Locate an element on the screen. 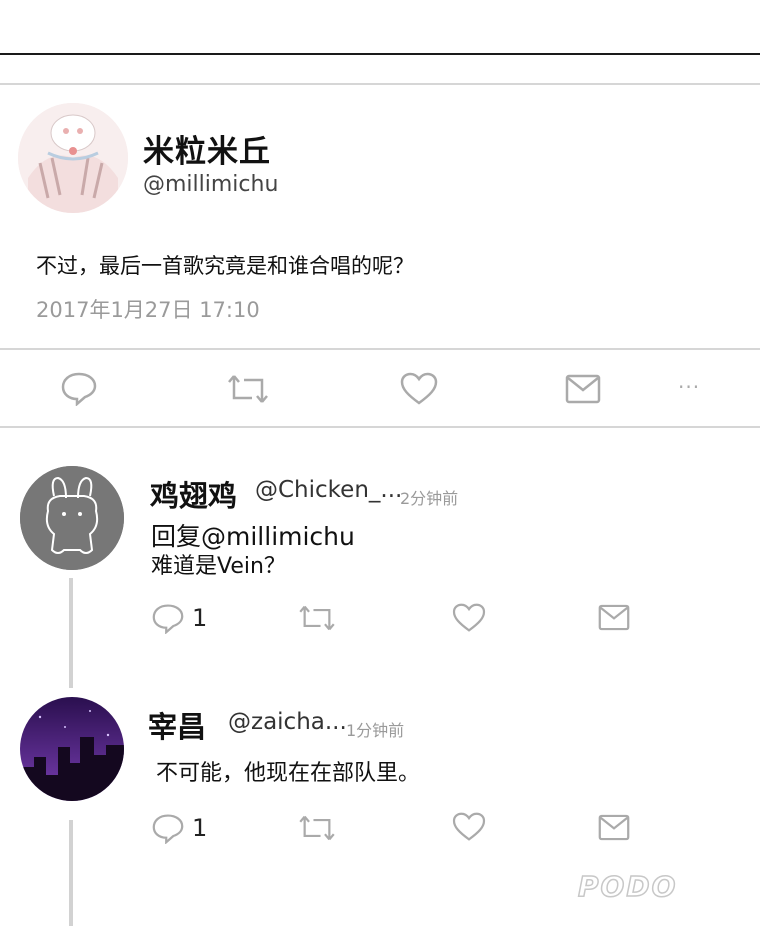 The width and height of the screenshot is (760, 926). post-timestamp: 2017年1月27日 17:10 is located at coordinates (148, 309).